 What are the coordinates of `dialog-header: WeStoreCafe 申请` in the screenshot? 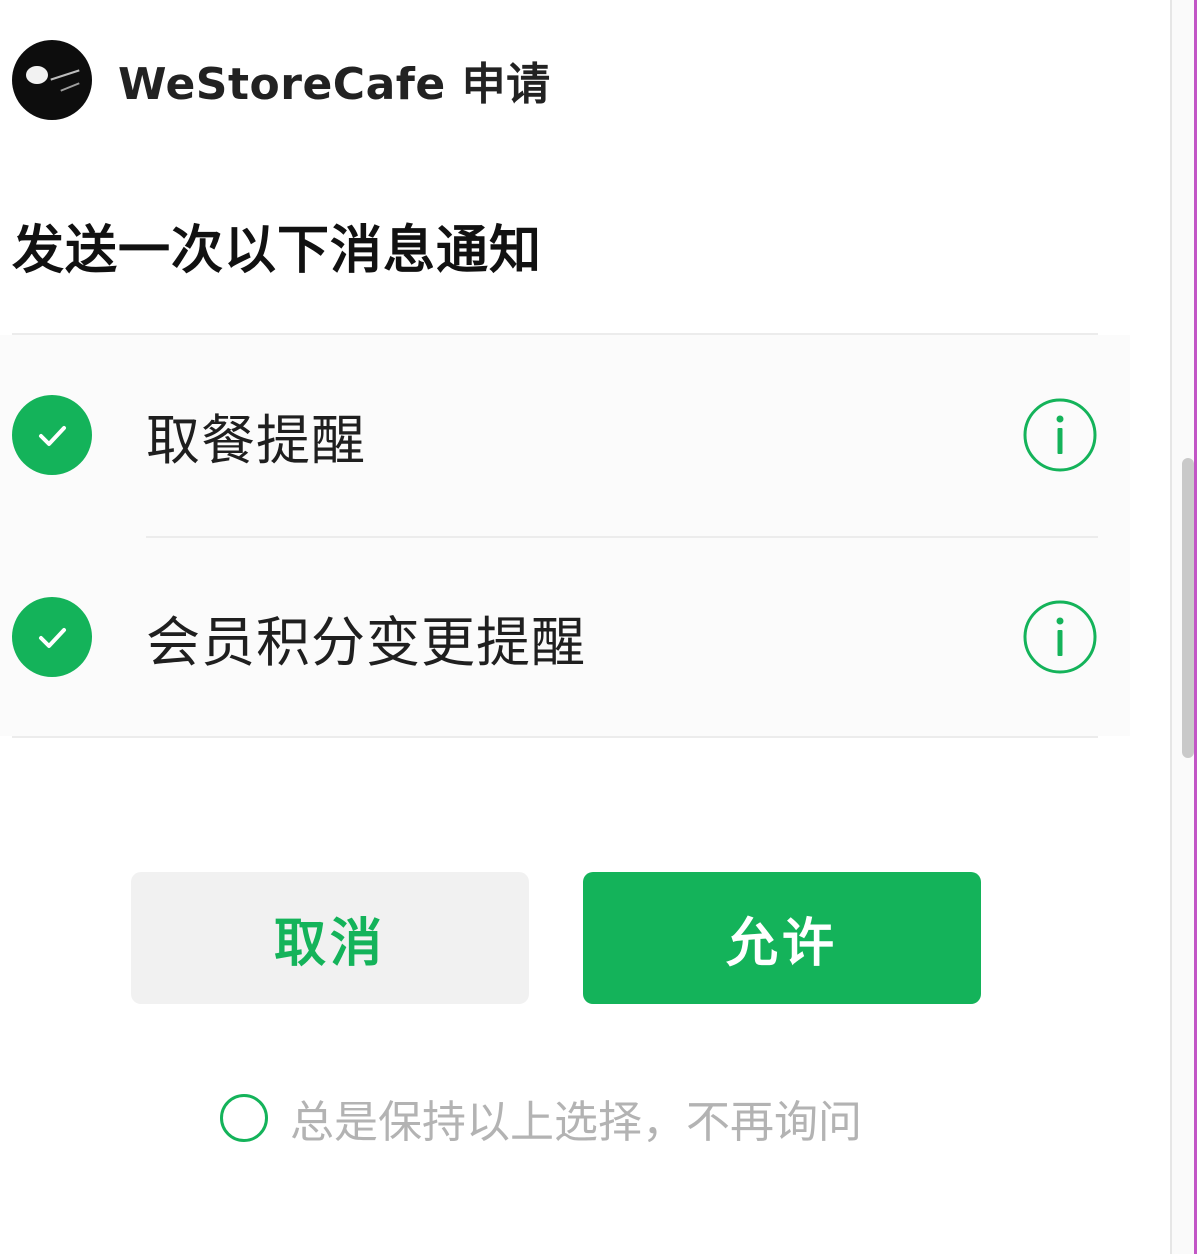 It's located at (281, 80).